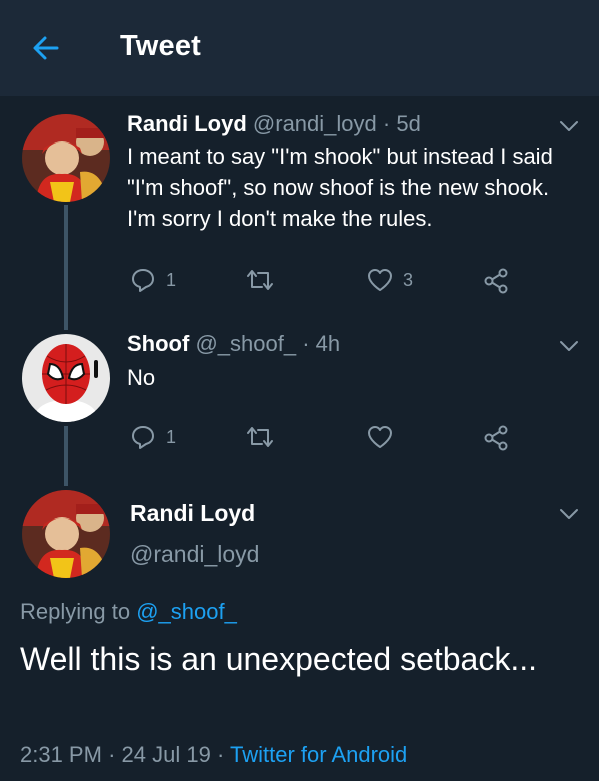  Describe the element at coordinates (328, 343) in the screenshot. I see `tweet-time: 4h` at that location.